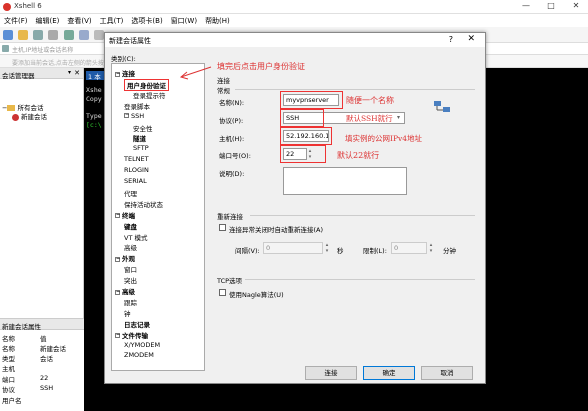  I want to click on session-manager-close-icon: ✕, so click(77, 73).